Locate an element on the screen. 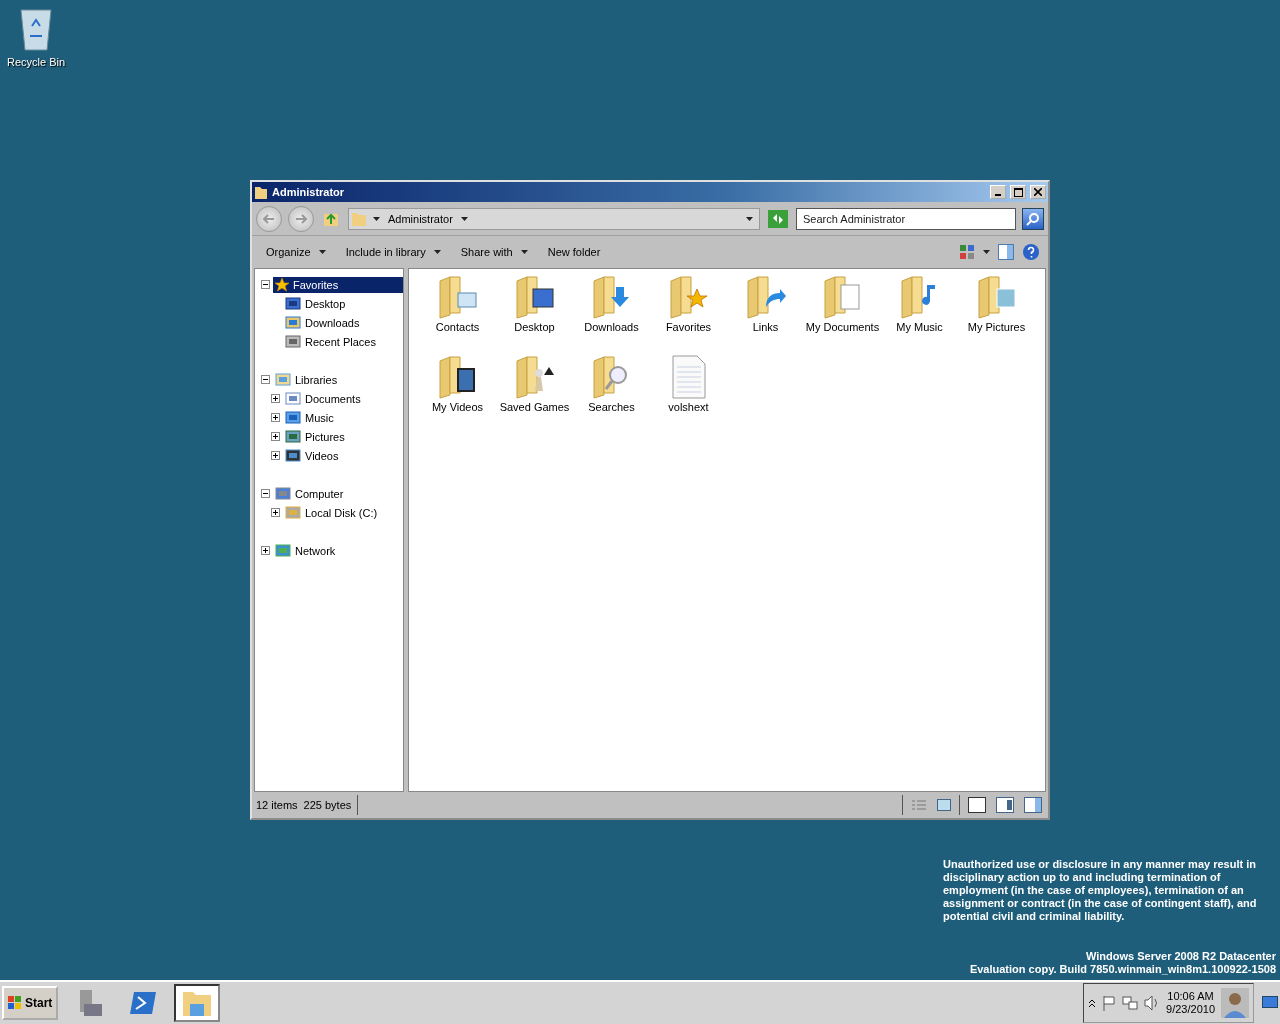 This screenshot has height=1024, width=1280. file-name: Downloads is located at coordinates (611, 327).